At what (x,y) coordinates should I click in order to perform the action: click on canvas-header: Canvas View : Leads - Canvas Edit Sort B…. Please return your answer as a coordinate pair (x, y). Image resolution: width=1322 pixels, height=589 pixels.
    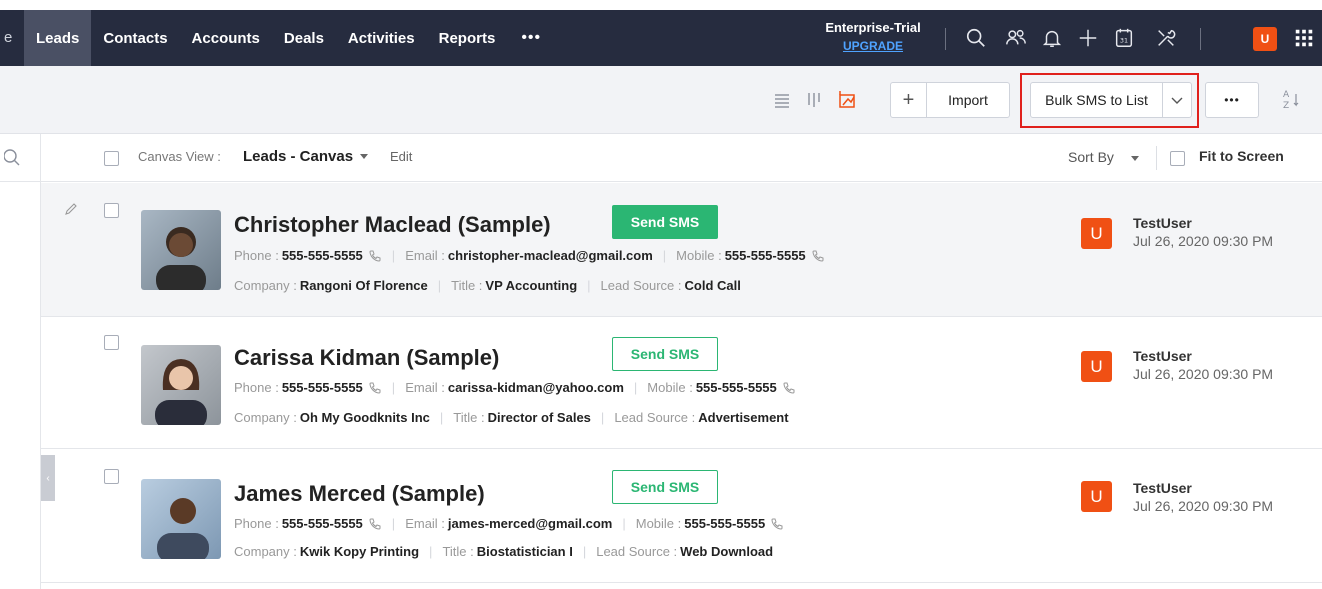
    Looking at the image, I should click on (661, 158).